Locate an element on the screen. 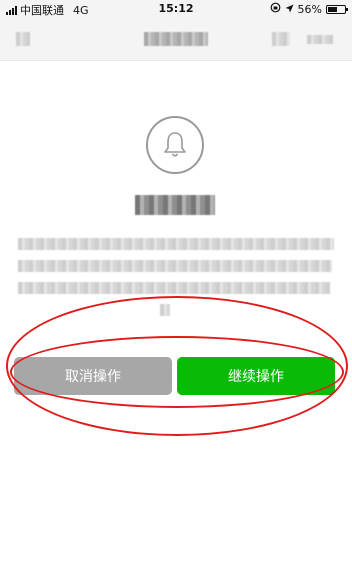 The width and height of the screenshot is (352, 566). nav-back-redacted is located at coordinates (23, 39).